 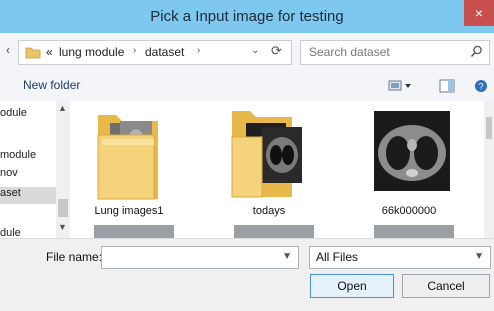 What do you see at coordinates (74, 257) in the screenshot?
I see `file-name-label: File name:` at bounding box center [74, 257].